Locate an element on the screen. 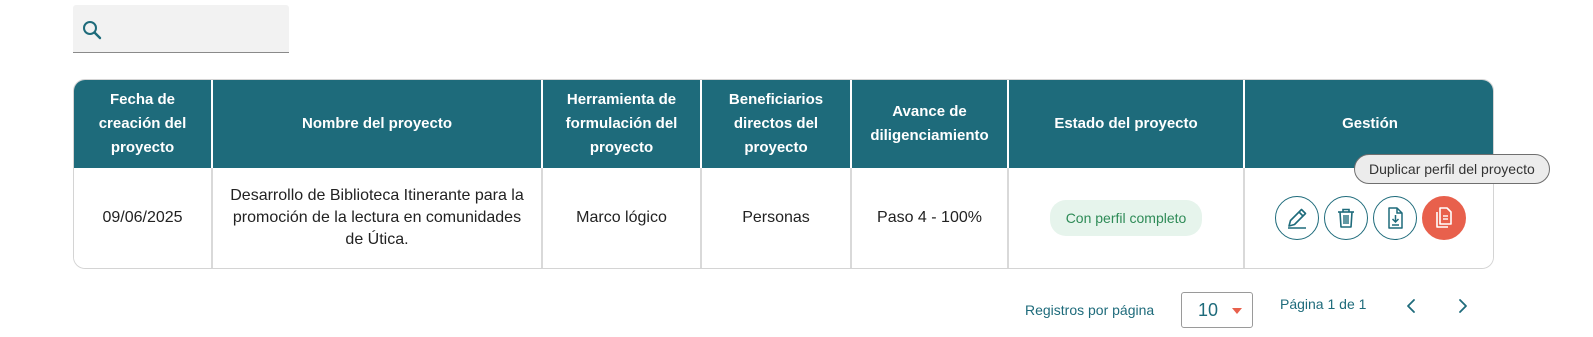 This screenshot has height=337, width=1593. edit-icon is located at coordinates (1296, 218).